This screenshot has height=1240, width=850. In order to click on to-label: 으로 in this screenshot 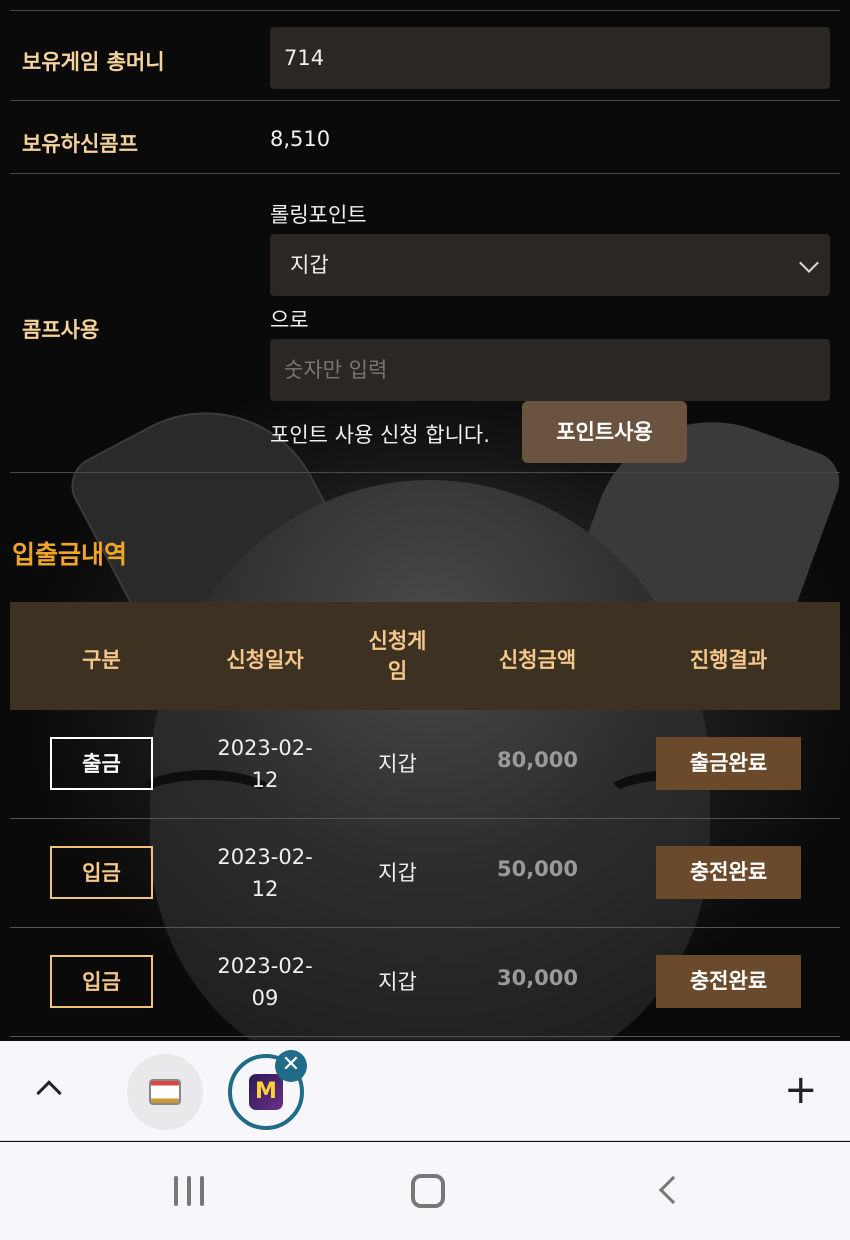, I will do `click(289, 320)`.